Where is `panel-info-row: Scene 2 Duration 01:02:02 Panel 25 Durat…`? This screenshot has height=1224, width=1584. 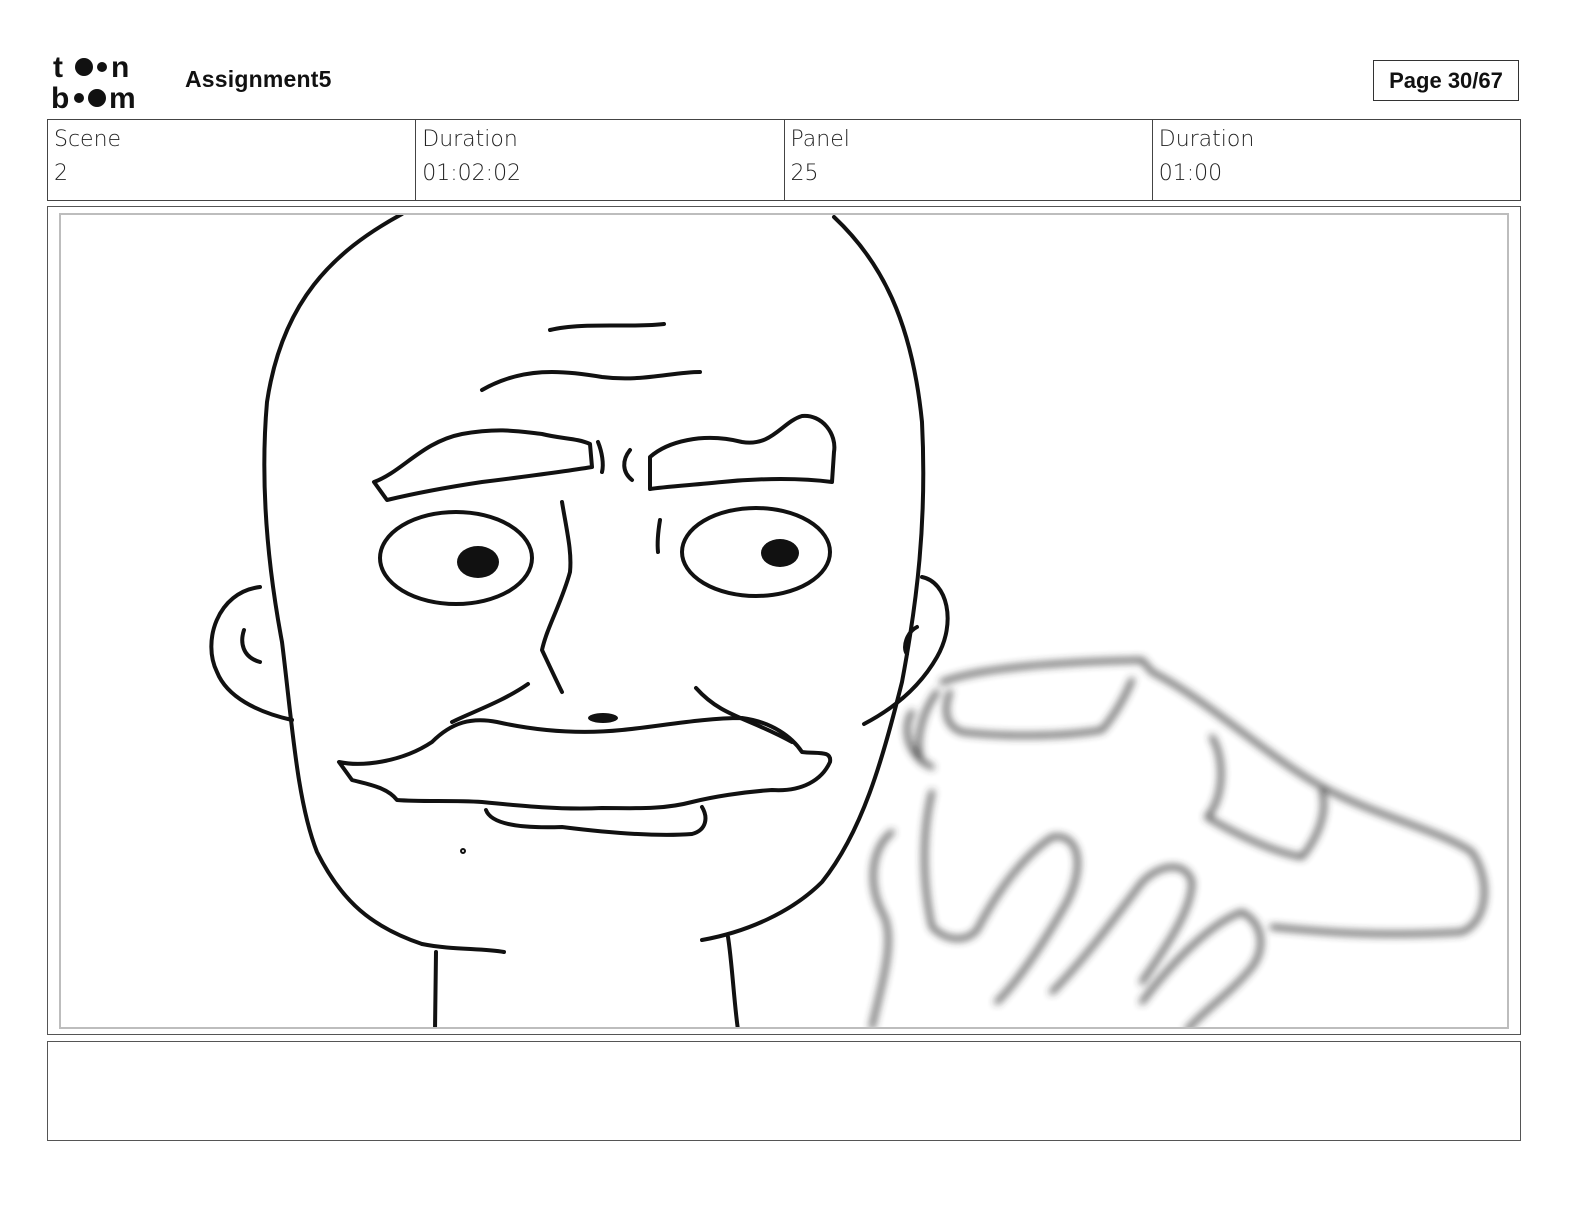 panel-info-row: Scene 2 Duration 01:02:02 Panel 25 Durat… is located at coordinates (784, 160).